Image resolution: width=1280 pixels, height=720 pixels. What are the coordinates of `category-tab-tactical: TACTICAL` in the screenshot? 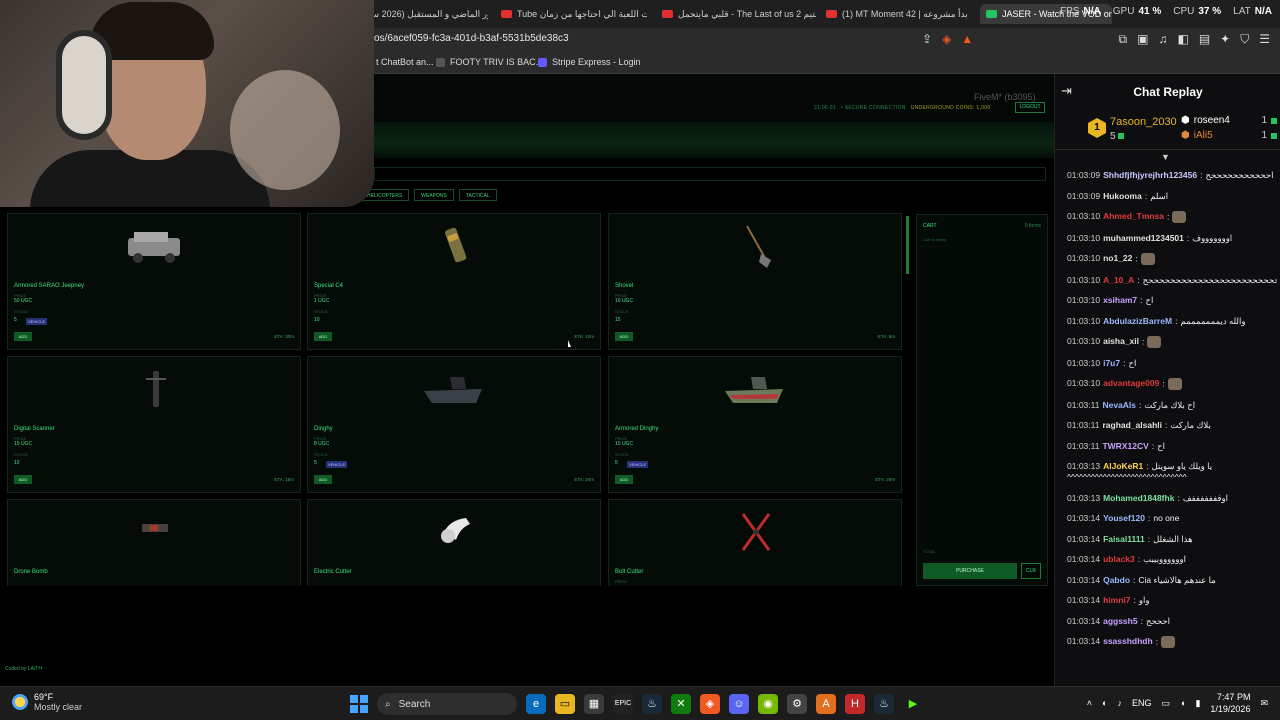 It's located at (477, 195).